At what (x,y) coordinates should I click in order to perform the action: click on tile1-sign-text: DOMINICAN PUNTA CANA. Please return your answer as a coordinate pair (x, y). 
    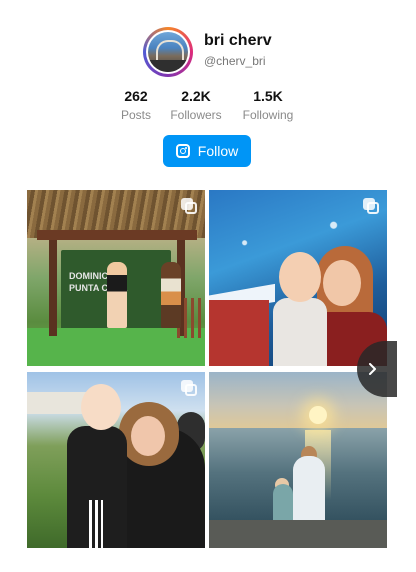
    Looking at the image, I should click on (98, 282).